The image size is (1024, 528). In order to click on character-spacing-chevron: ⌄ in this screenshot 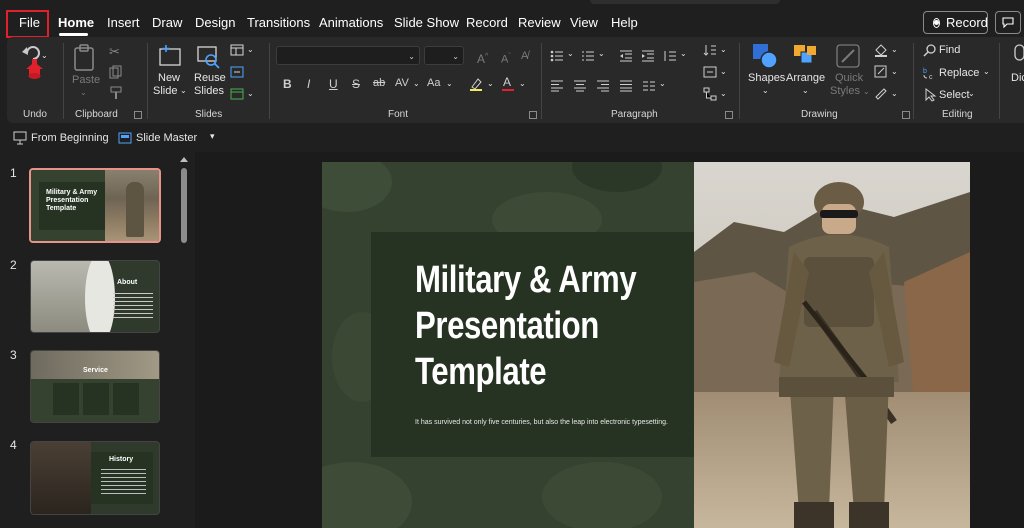, I will do `click(416, 83)`.